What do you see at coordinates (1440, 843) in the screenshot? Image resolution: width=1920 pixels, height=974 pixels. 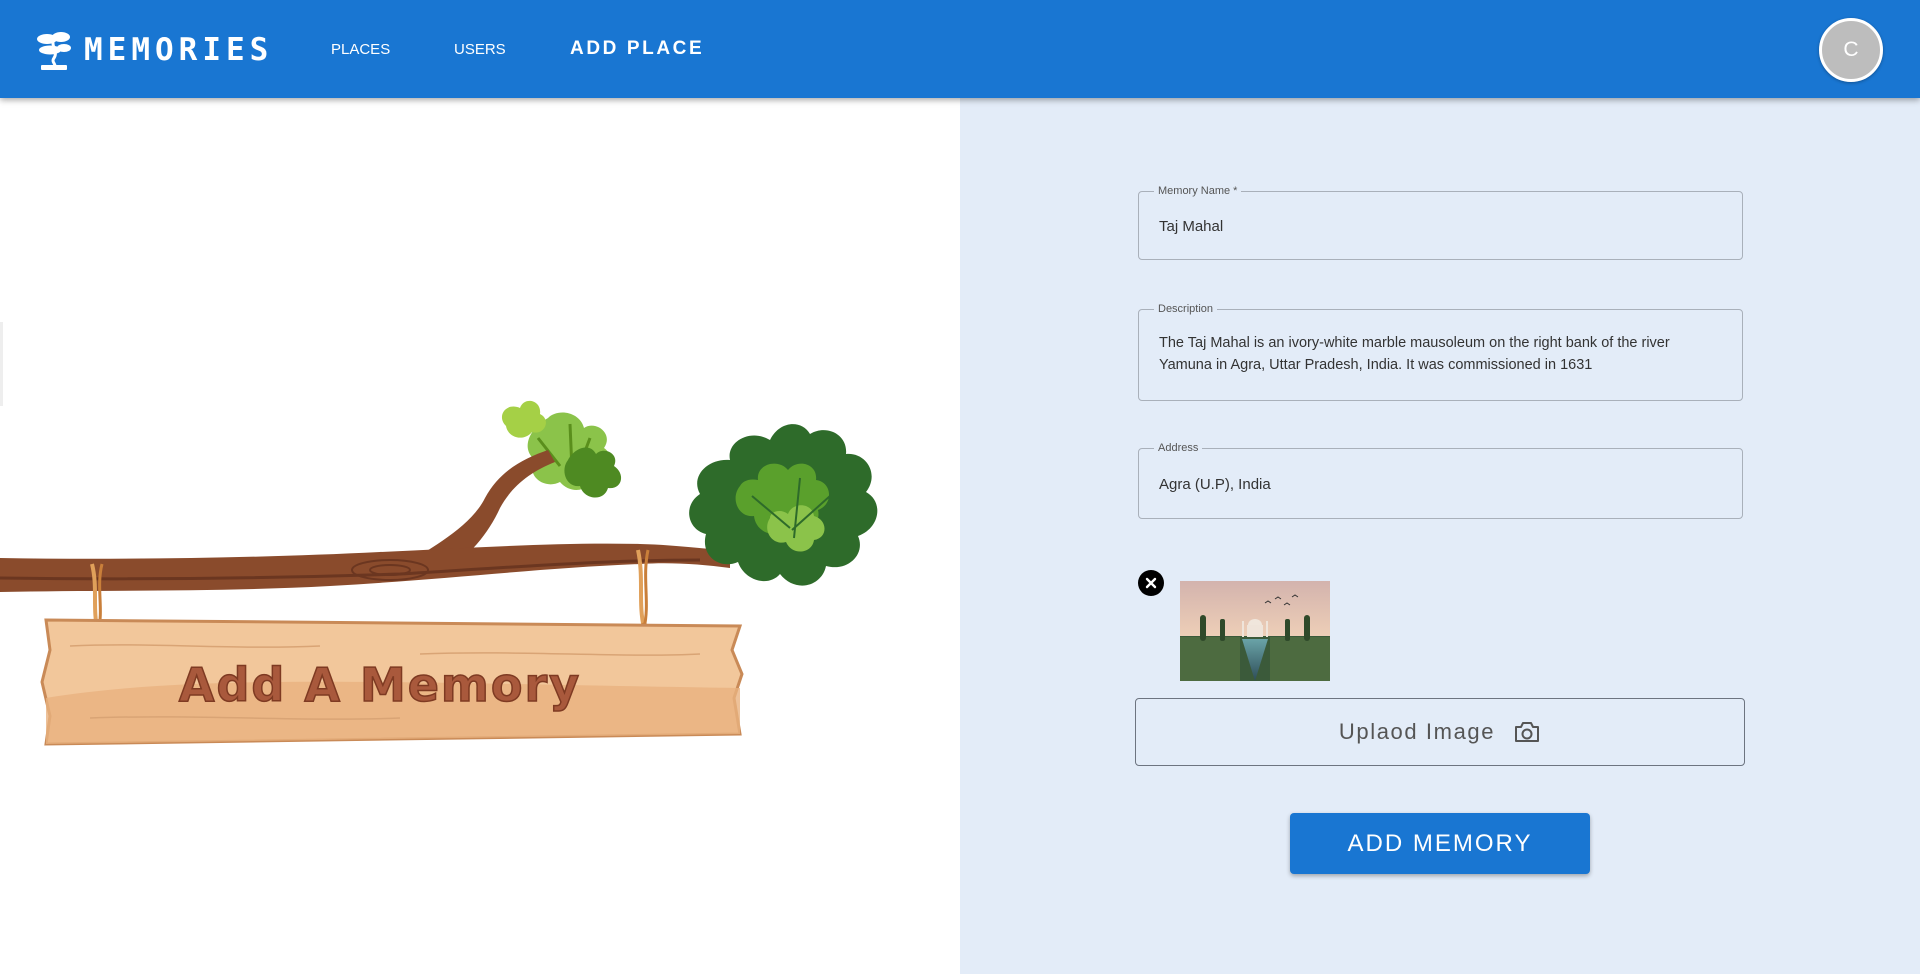 I see `add-memory-button: ADD MEMORY` at bounding box center [1440, 843].